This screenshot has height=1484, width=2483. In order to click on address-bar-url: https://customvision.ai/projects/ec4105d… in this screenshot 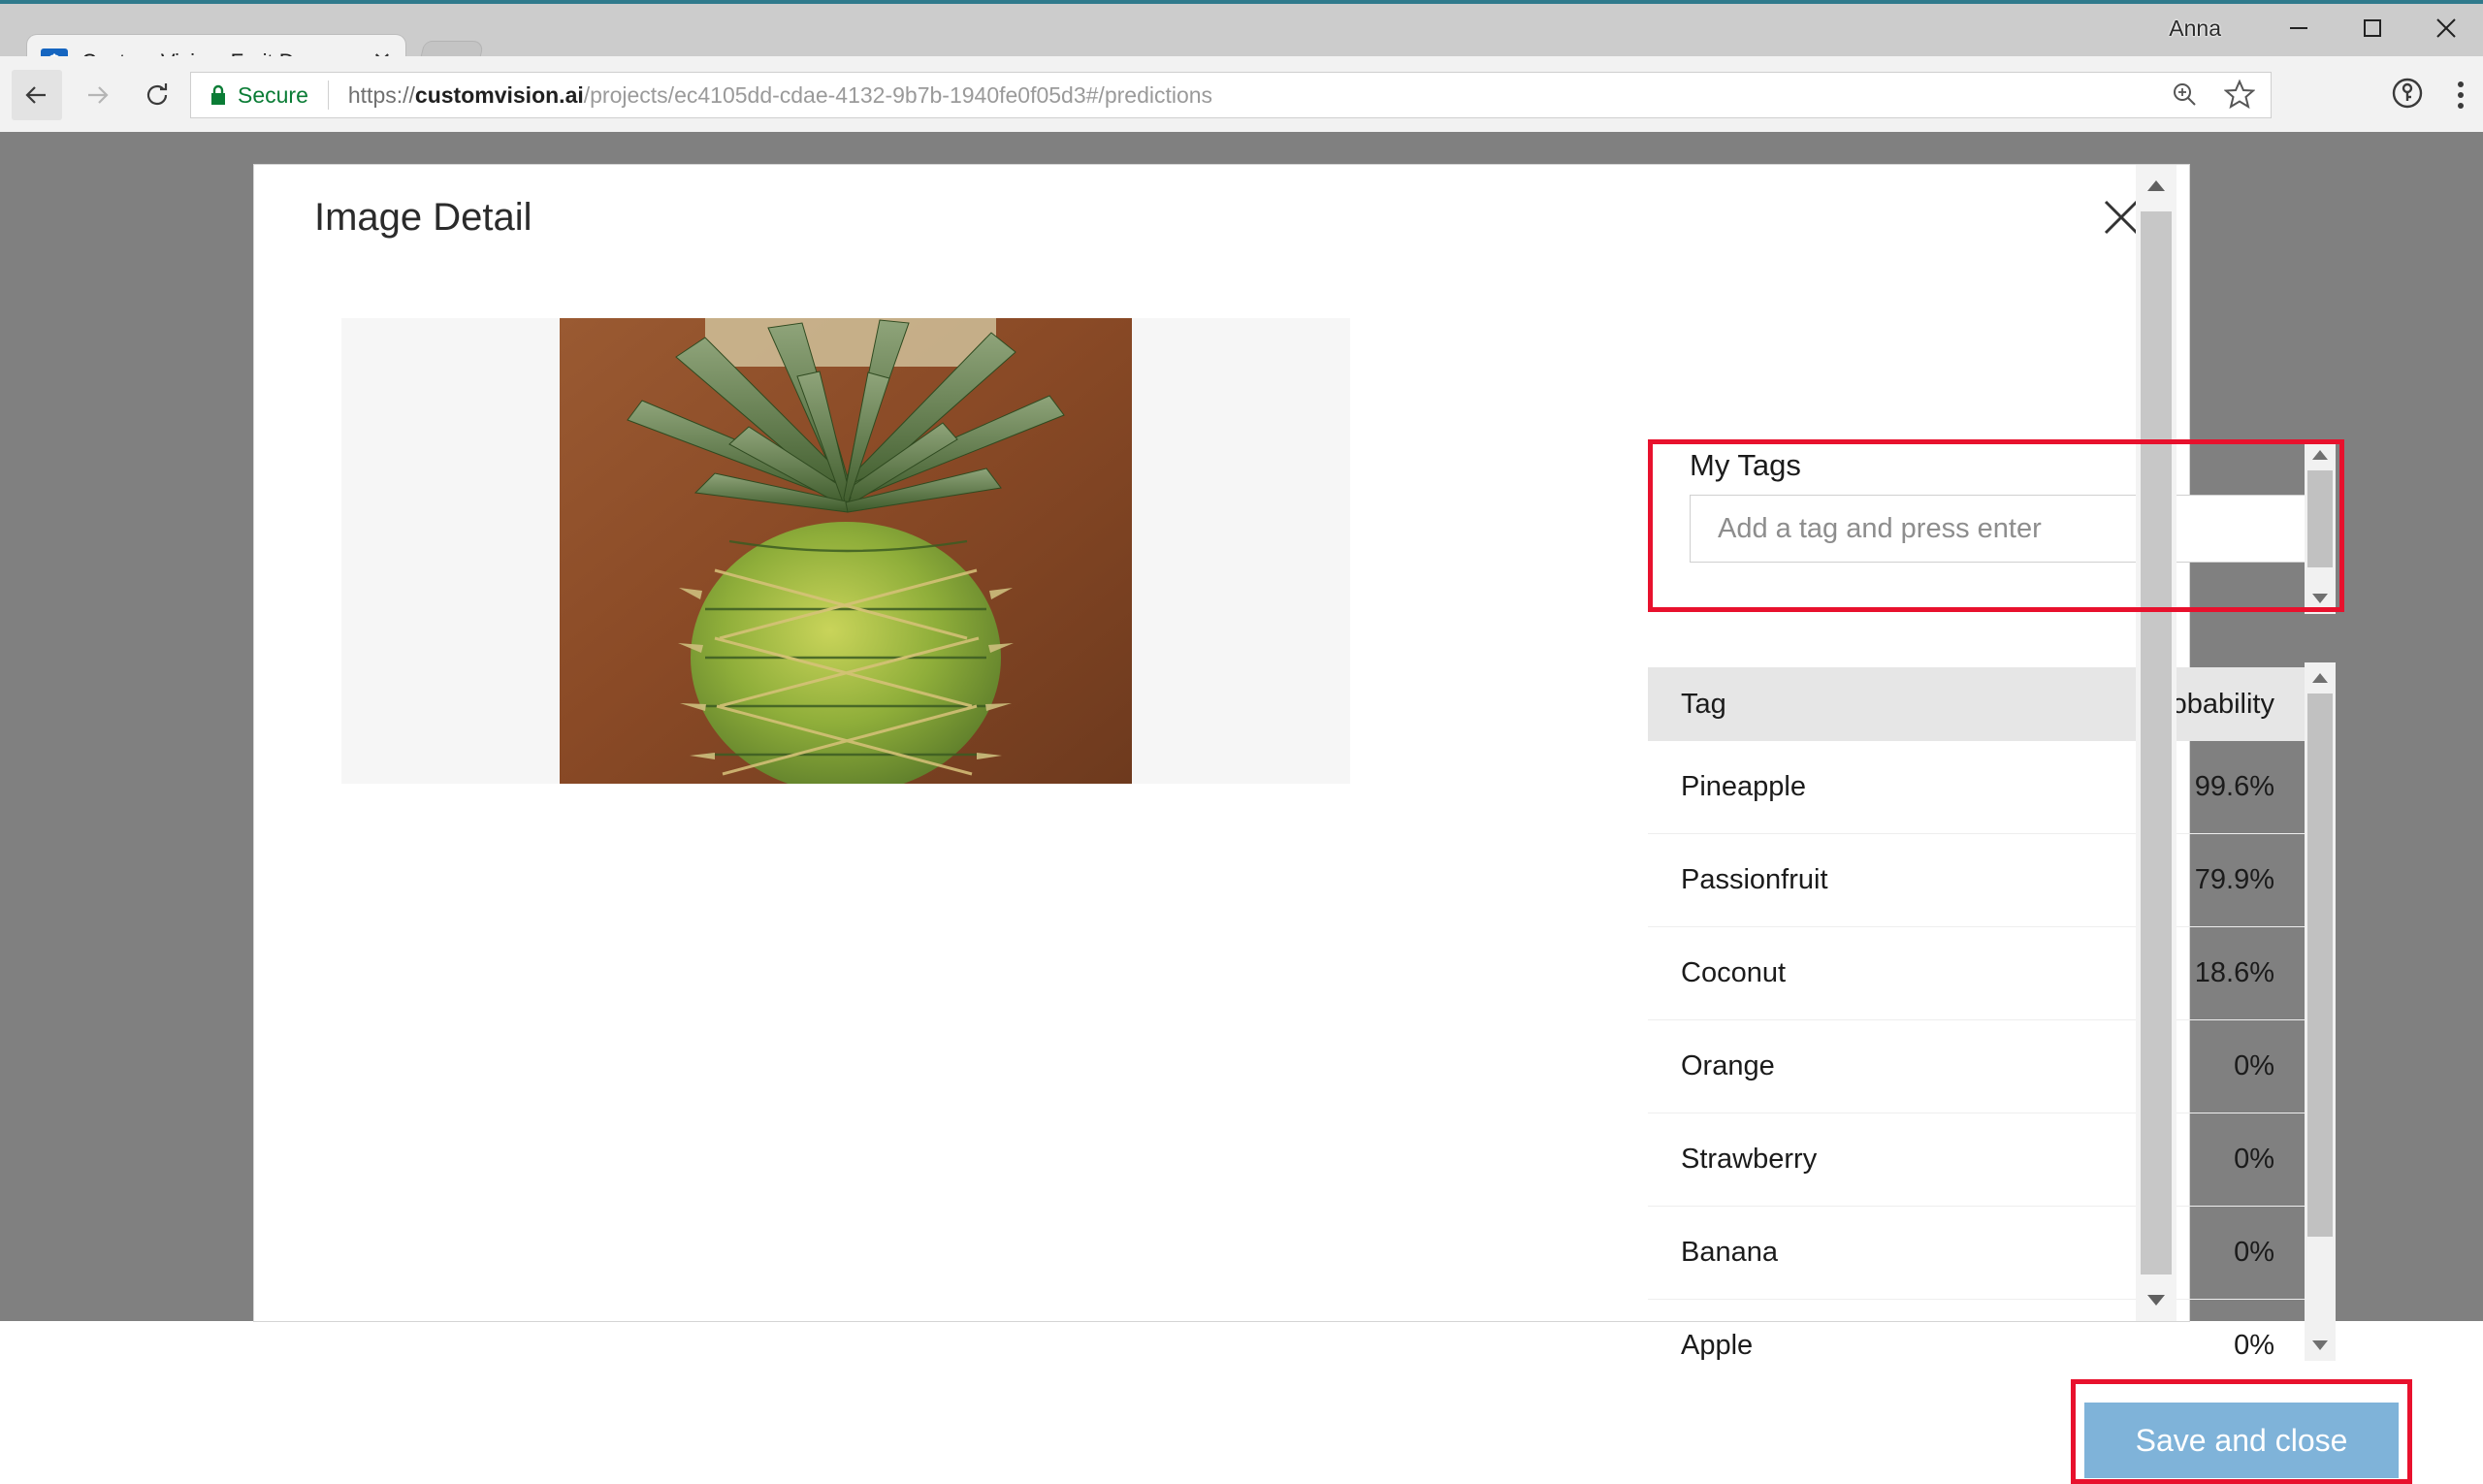, I will do `click(780, 96)`.